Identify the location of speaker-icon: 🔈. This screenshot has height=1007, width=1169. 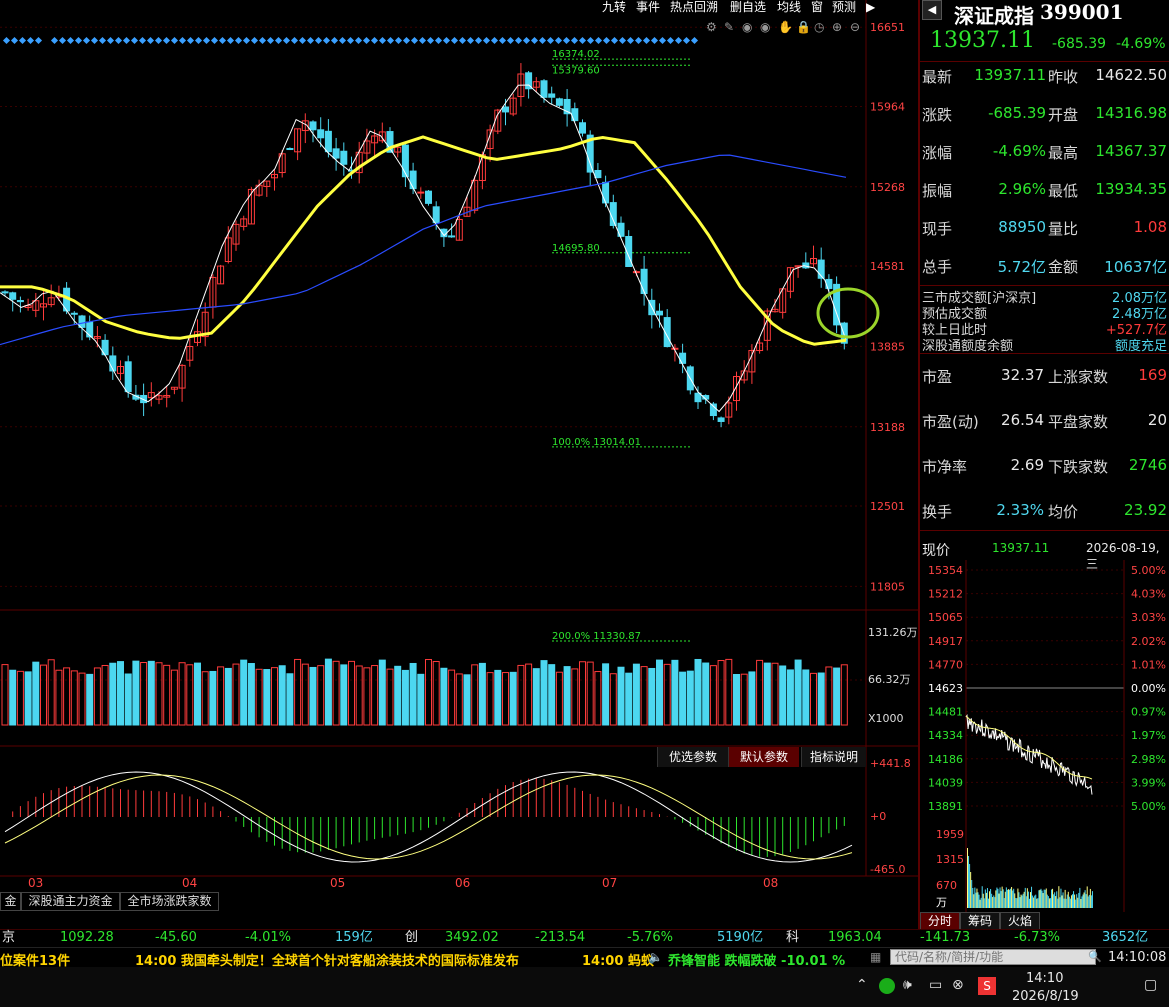
(655, 957).